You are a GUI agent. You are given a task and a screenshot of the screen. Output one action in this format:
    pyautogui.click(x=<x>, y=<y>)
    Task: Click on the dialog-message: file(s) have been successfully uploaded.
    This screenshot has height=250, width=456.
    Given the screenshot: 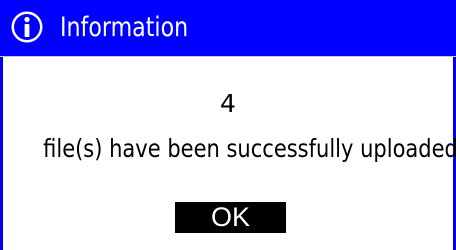 What is the action you would take?
    pyautogui.click(x=249, y=148)
    